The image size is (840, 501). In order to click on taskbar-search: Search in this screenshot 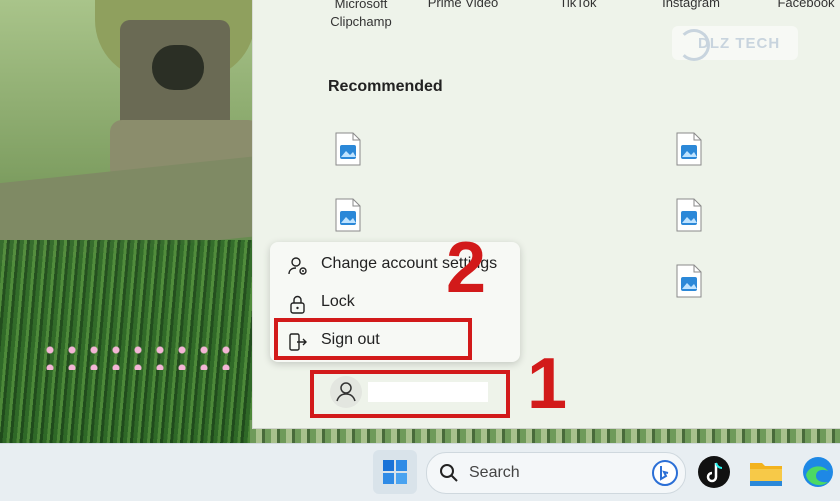, I will do `click(556, 473)`.